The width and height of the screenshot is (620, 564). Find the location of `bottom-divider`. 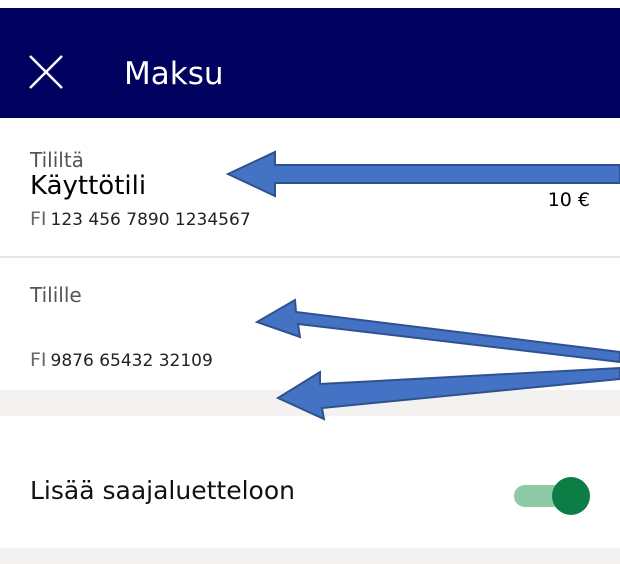

bottom-divider is located at coordinates (310, 556).